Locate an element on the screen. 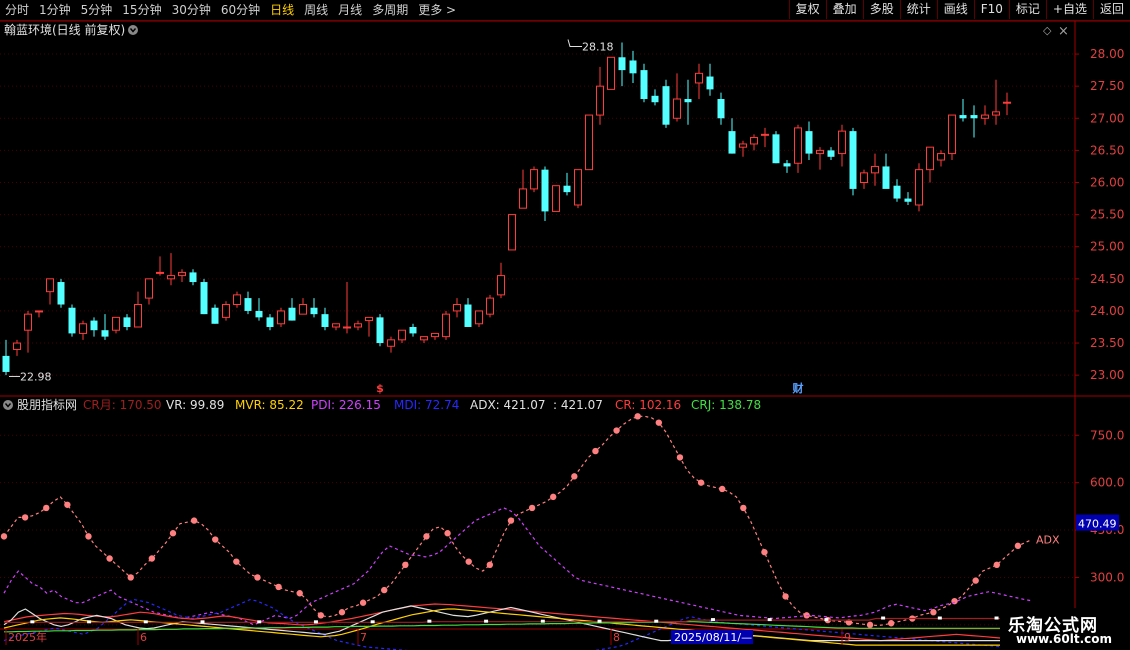  legend-entry: CR: 102.16 is located at coordinates (648, 405).